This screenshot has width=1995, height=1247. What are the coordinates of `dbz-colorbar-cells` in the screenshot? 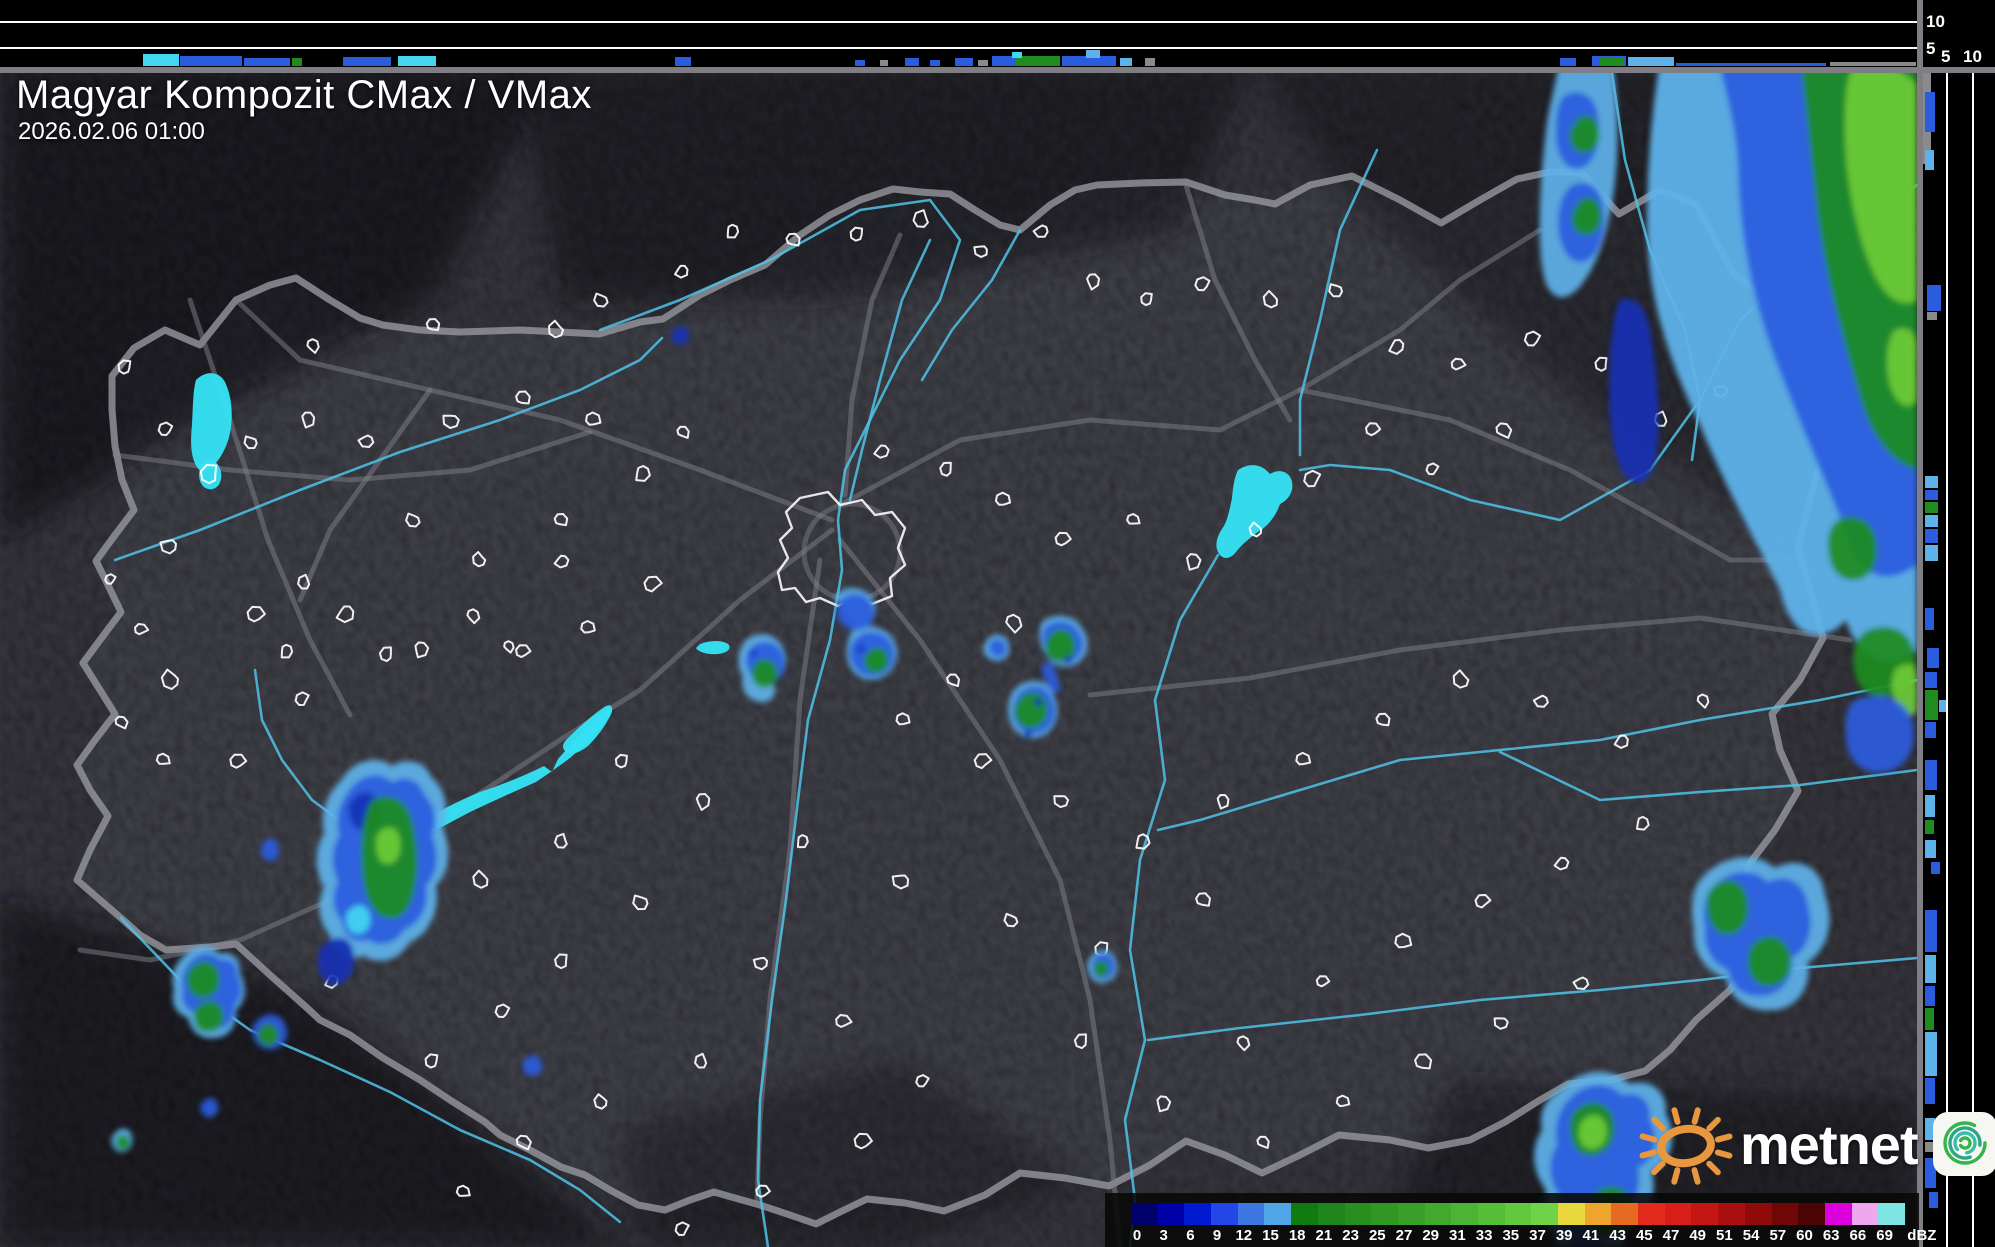 It's located at (1518, 1214).